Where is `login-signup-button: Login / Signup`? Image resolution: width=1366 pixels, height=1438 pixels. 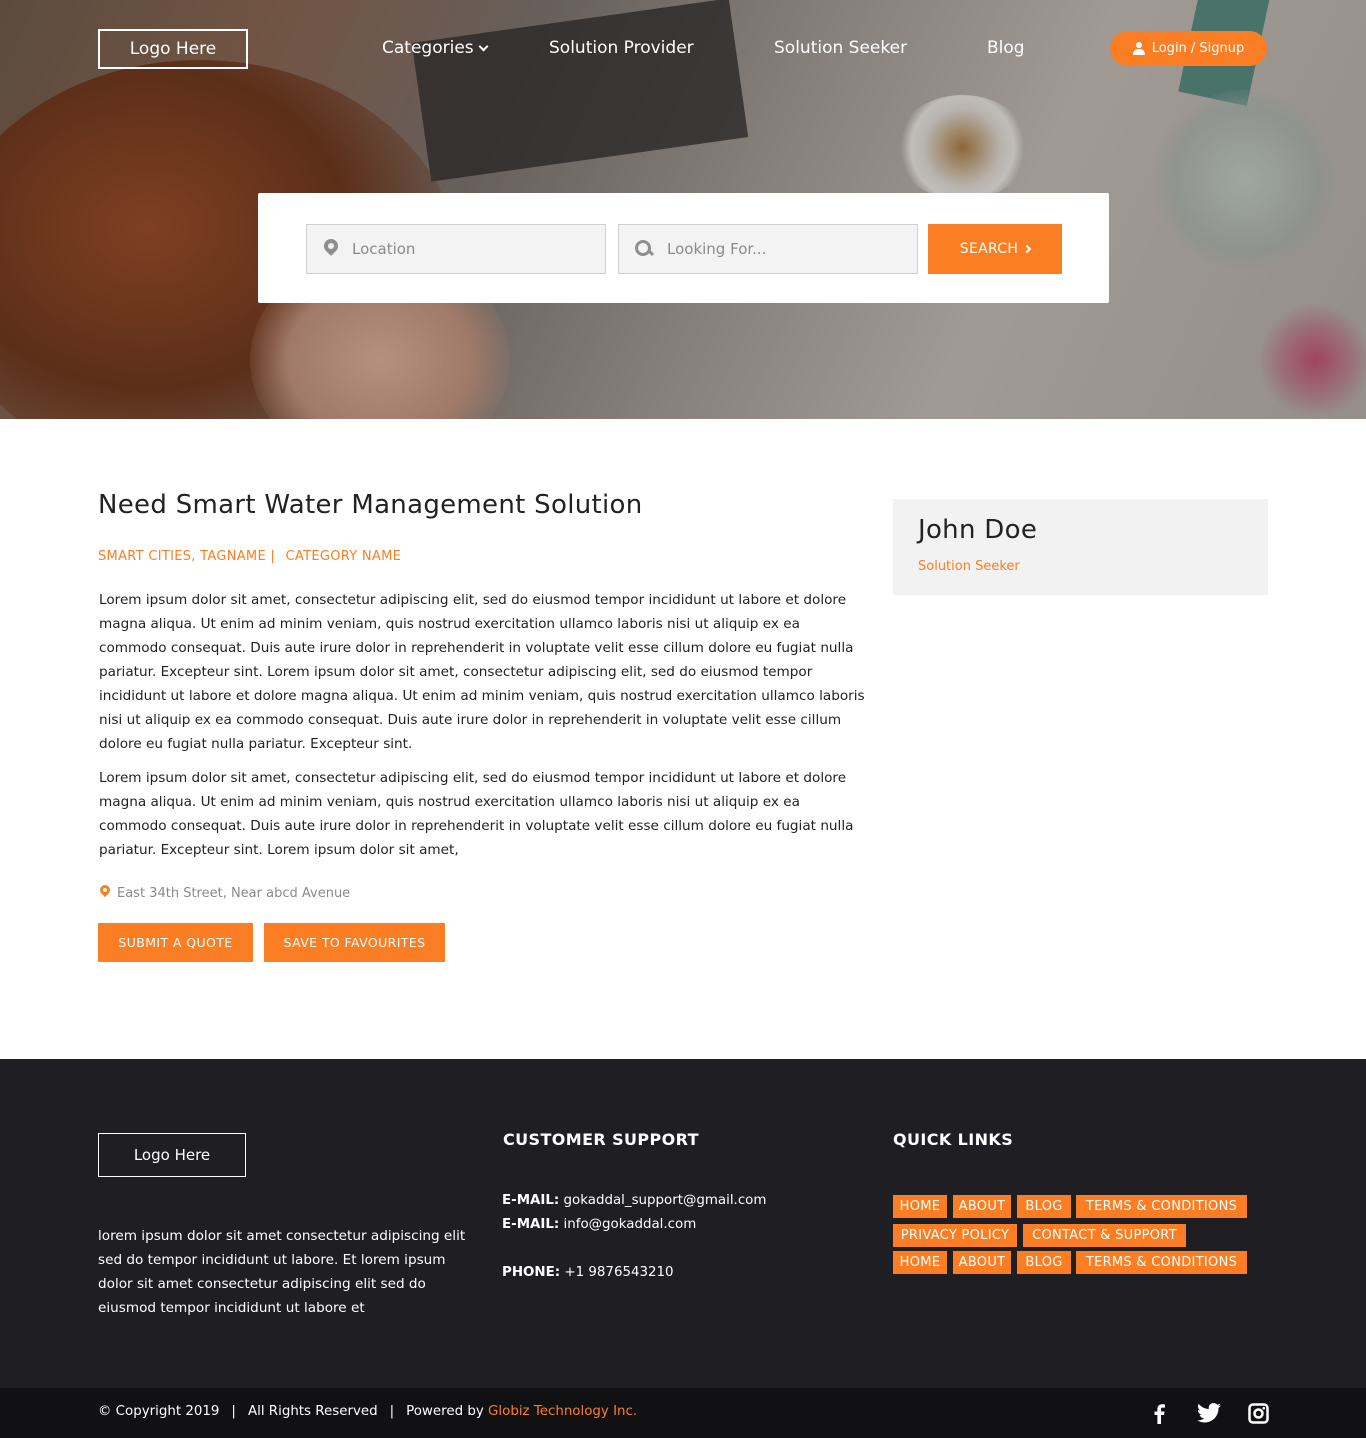
login-signup-button: Login / Signup is located at coordinates (1188, 48).